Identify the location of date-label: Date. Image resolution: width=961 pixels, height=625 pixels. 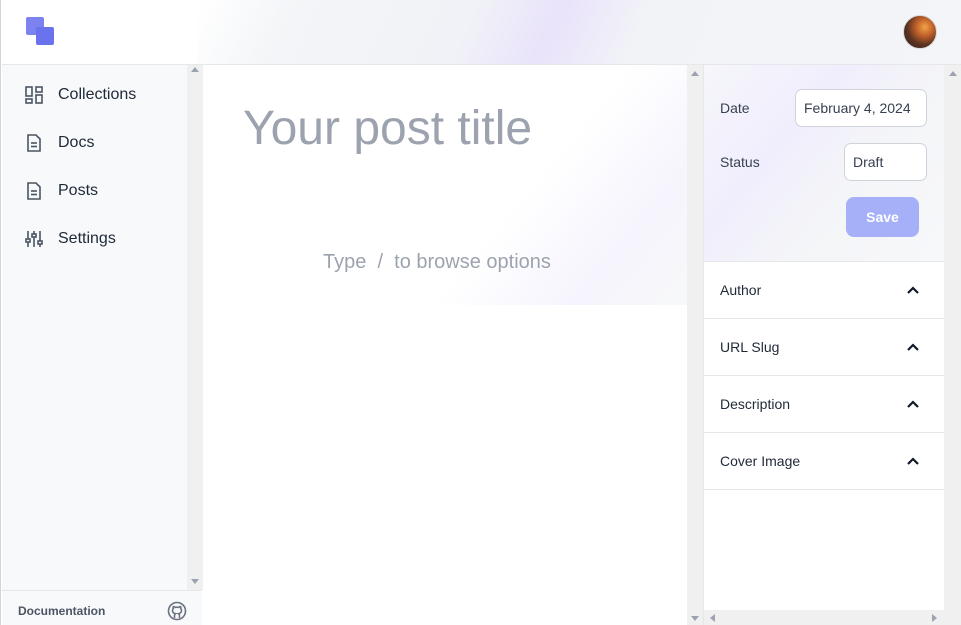
(735, 108).